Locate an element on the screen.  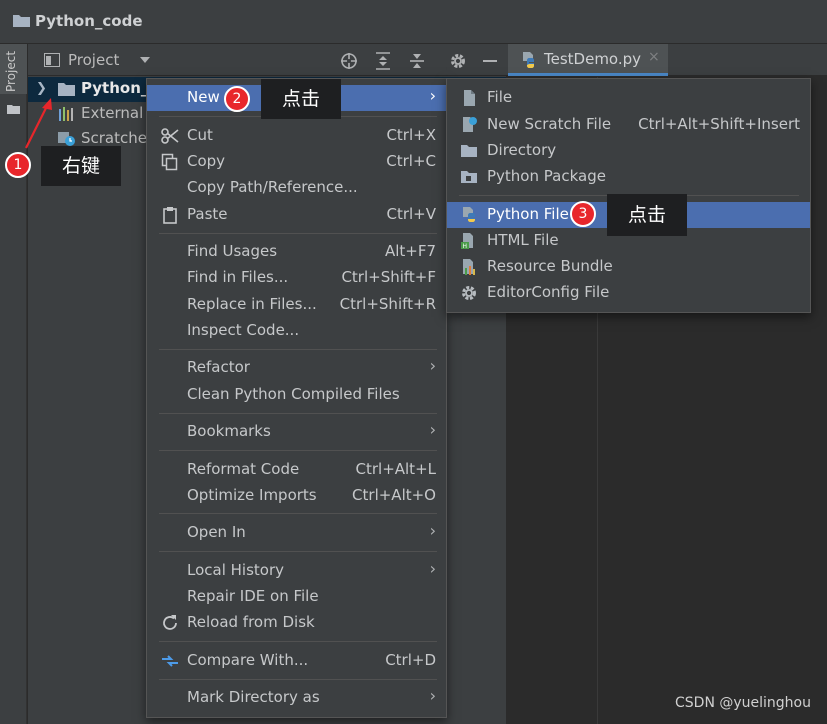
menu-item-find-in-files: Find in Files... Ctrl+Shift+F is located at coordinates (296, 278).